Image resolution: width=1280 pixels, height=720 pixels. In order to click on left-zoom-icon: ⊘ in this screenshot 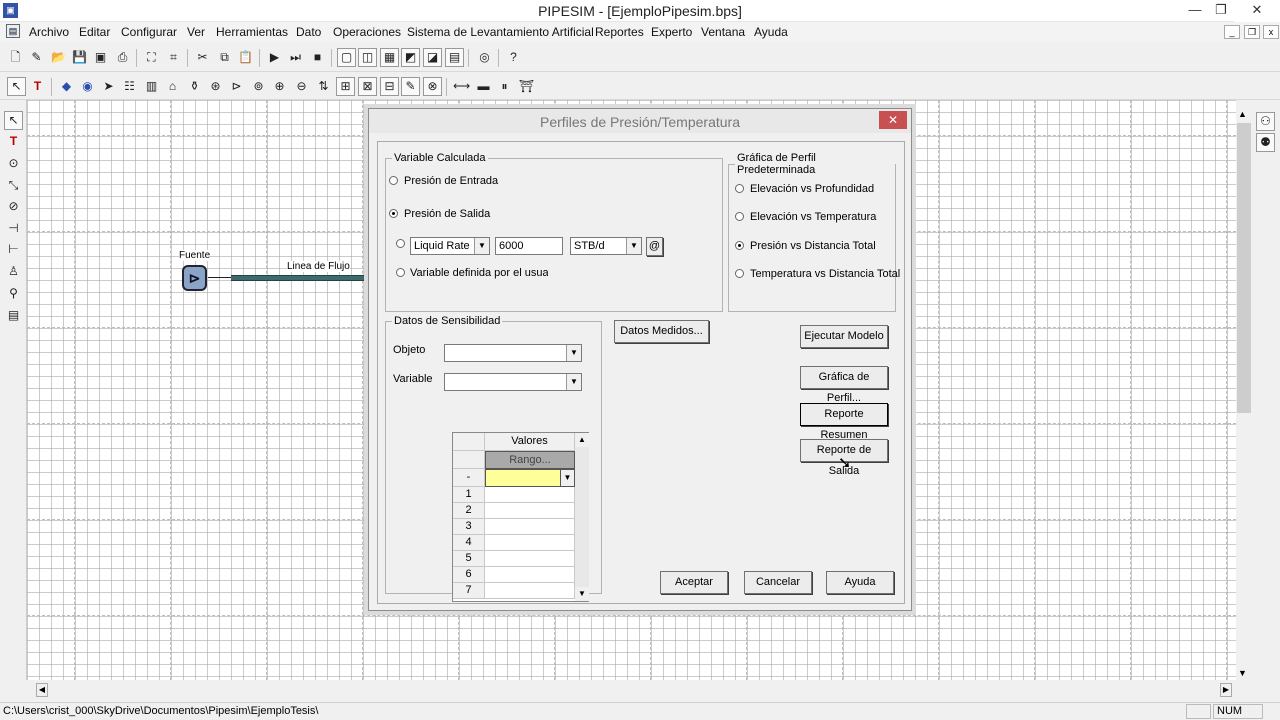, I will do `click(13, 206)`.